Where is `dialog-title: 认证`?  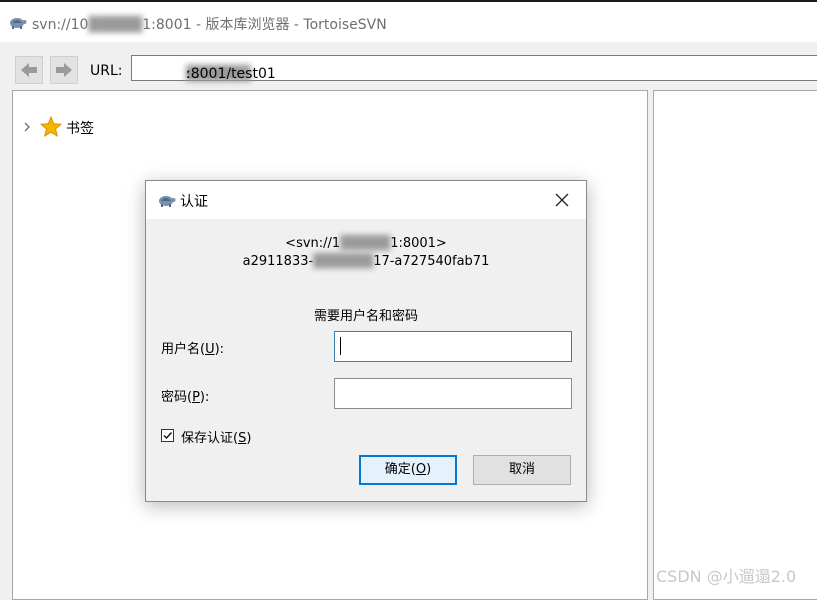 dialog-title: 认证 is located at coordinates (194, 202).